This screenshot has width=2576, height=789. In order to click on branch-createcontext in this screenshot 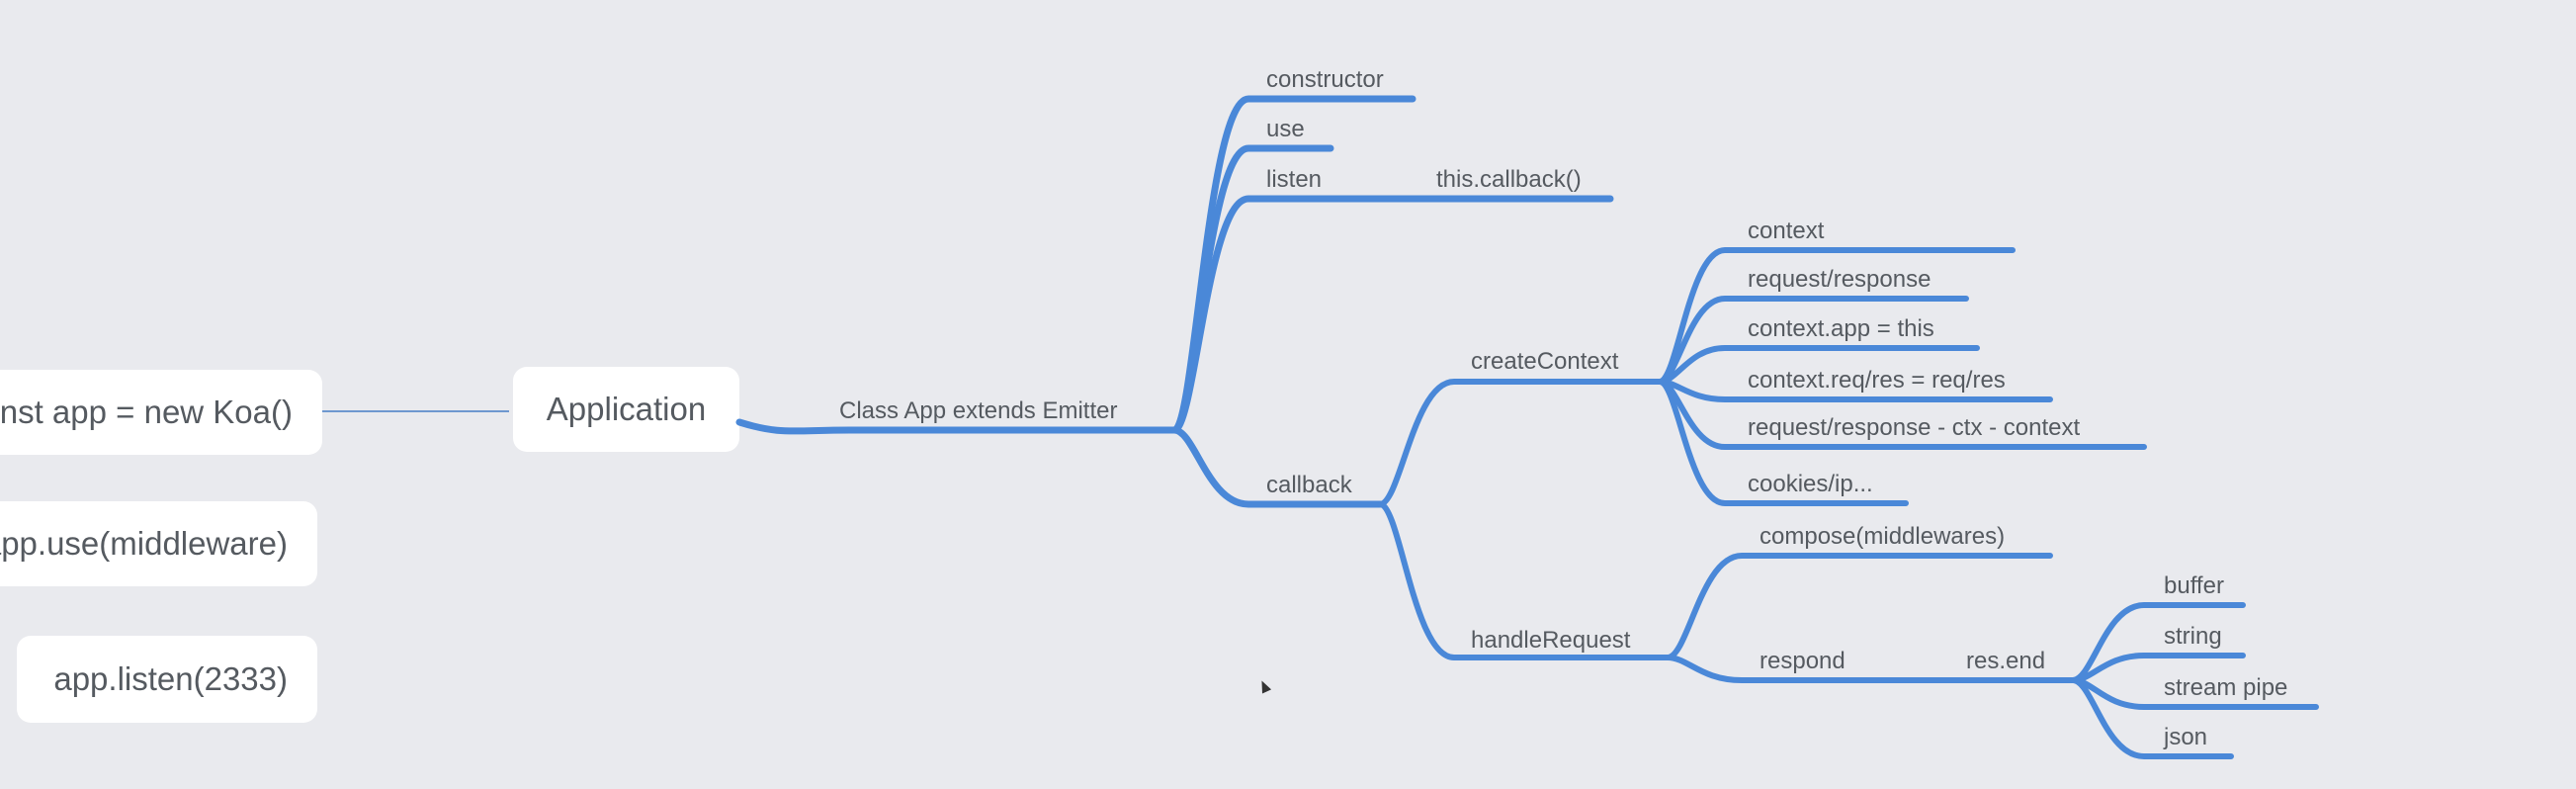, I will do `click(1520, 443)`.